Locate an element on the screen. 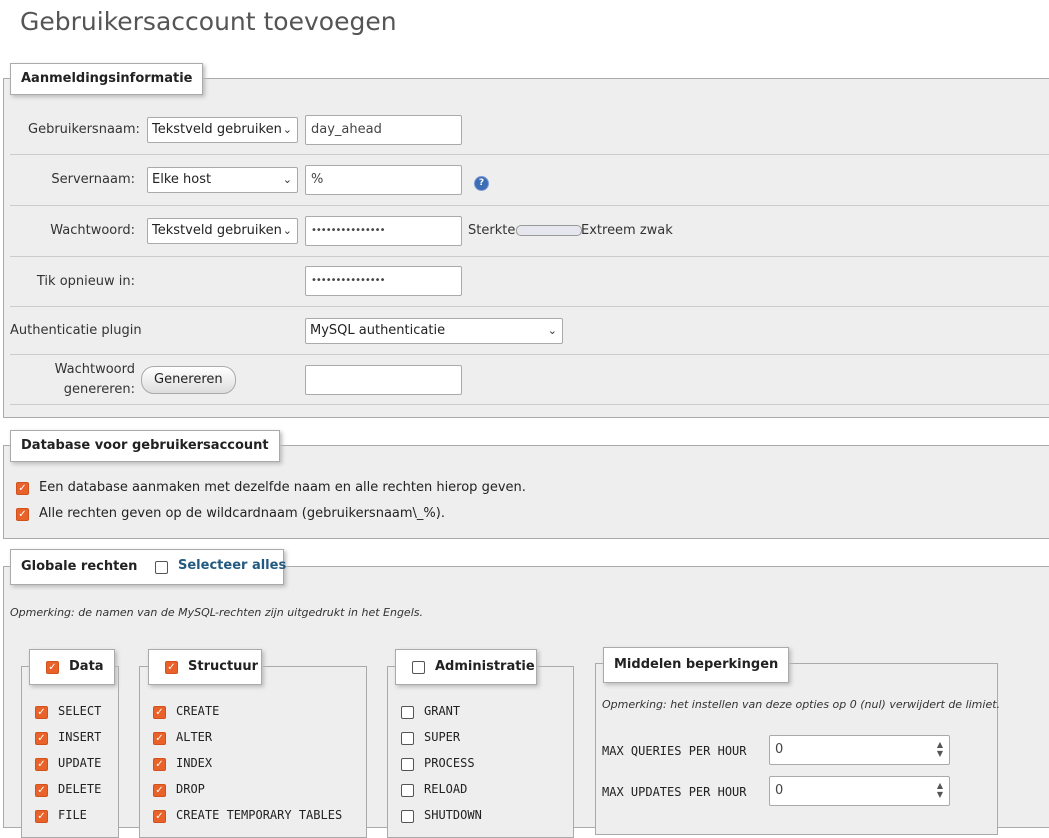 This screenshot has width=1049, height=838. admin-legend: Administratie is located at coordinates (466, 667).